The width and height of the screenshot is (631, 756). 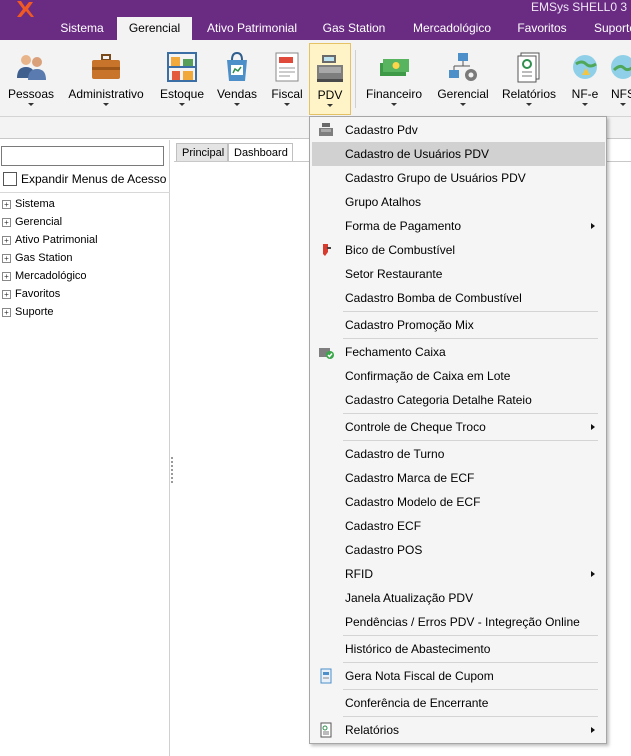 What do you see at coordinates (38, 294) in the screenshot?
I see `tree-item-label: Favoritos` at bounding box center [38, 294].